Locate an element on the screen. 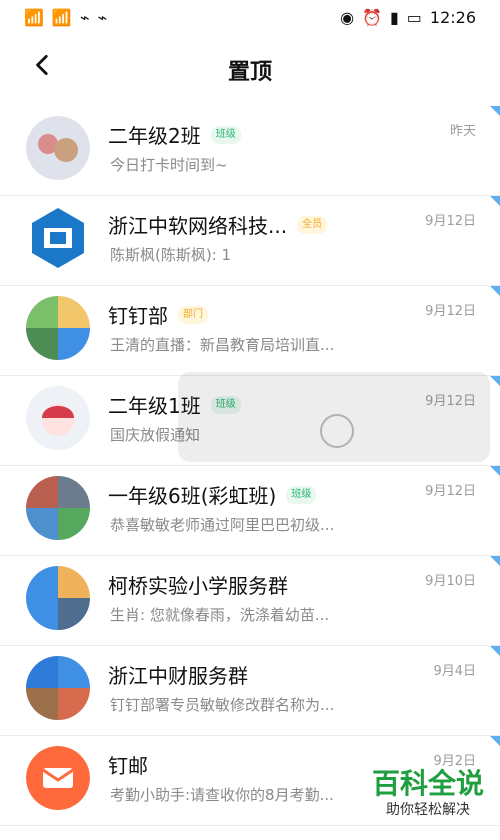 This screenshot has width=500, height=840. page-title: 置顶 is located at coordinates (249, 72).